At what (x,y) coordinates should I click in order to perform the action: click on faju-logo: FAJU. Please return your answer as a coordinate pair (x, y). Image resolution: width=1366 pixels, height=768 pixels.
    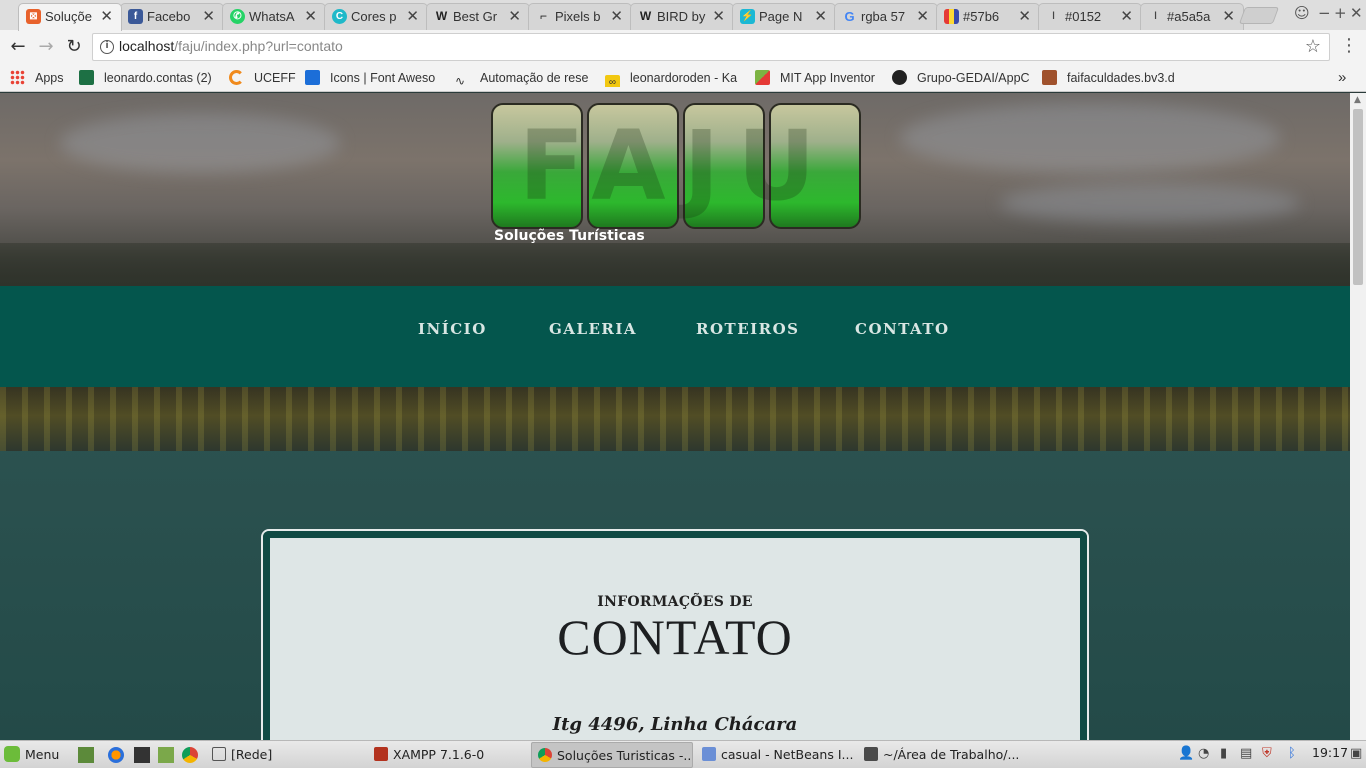
    Looking at the image, I should click on (676, 166).